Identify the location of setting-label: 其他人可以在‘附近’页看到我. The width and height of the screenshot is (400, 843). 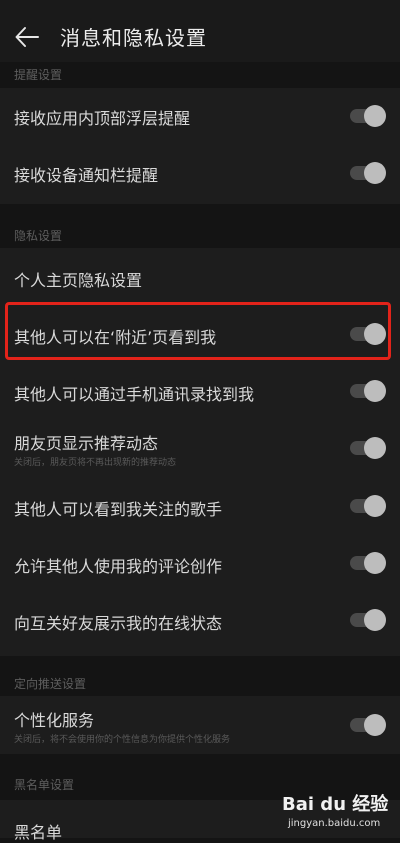
(115, 337).